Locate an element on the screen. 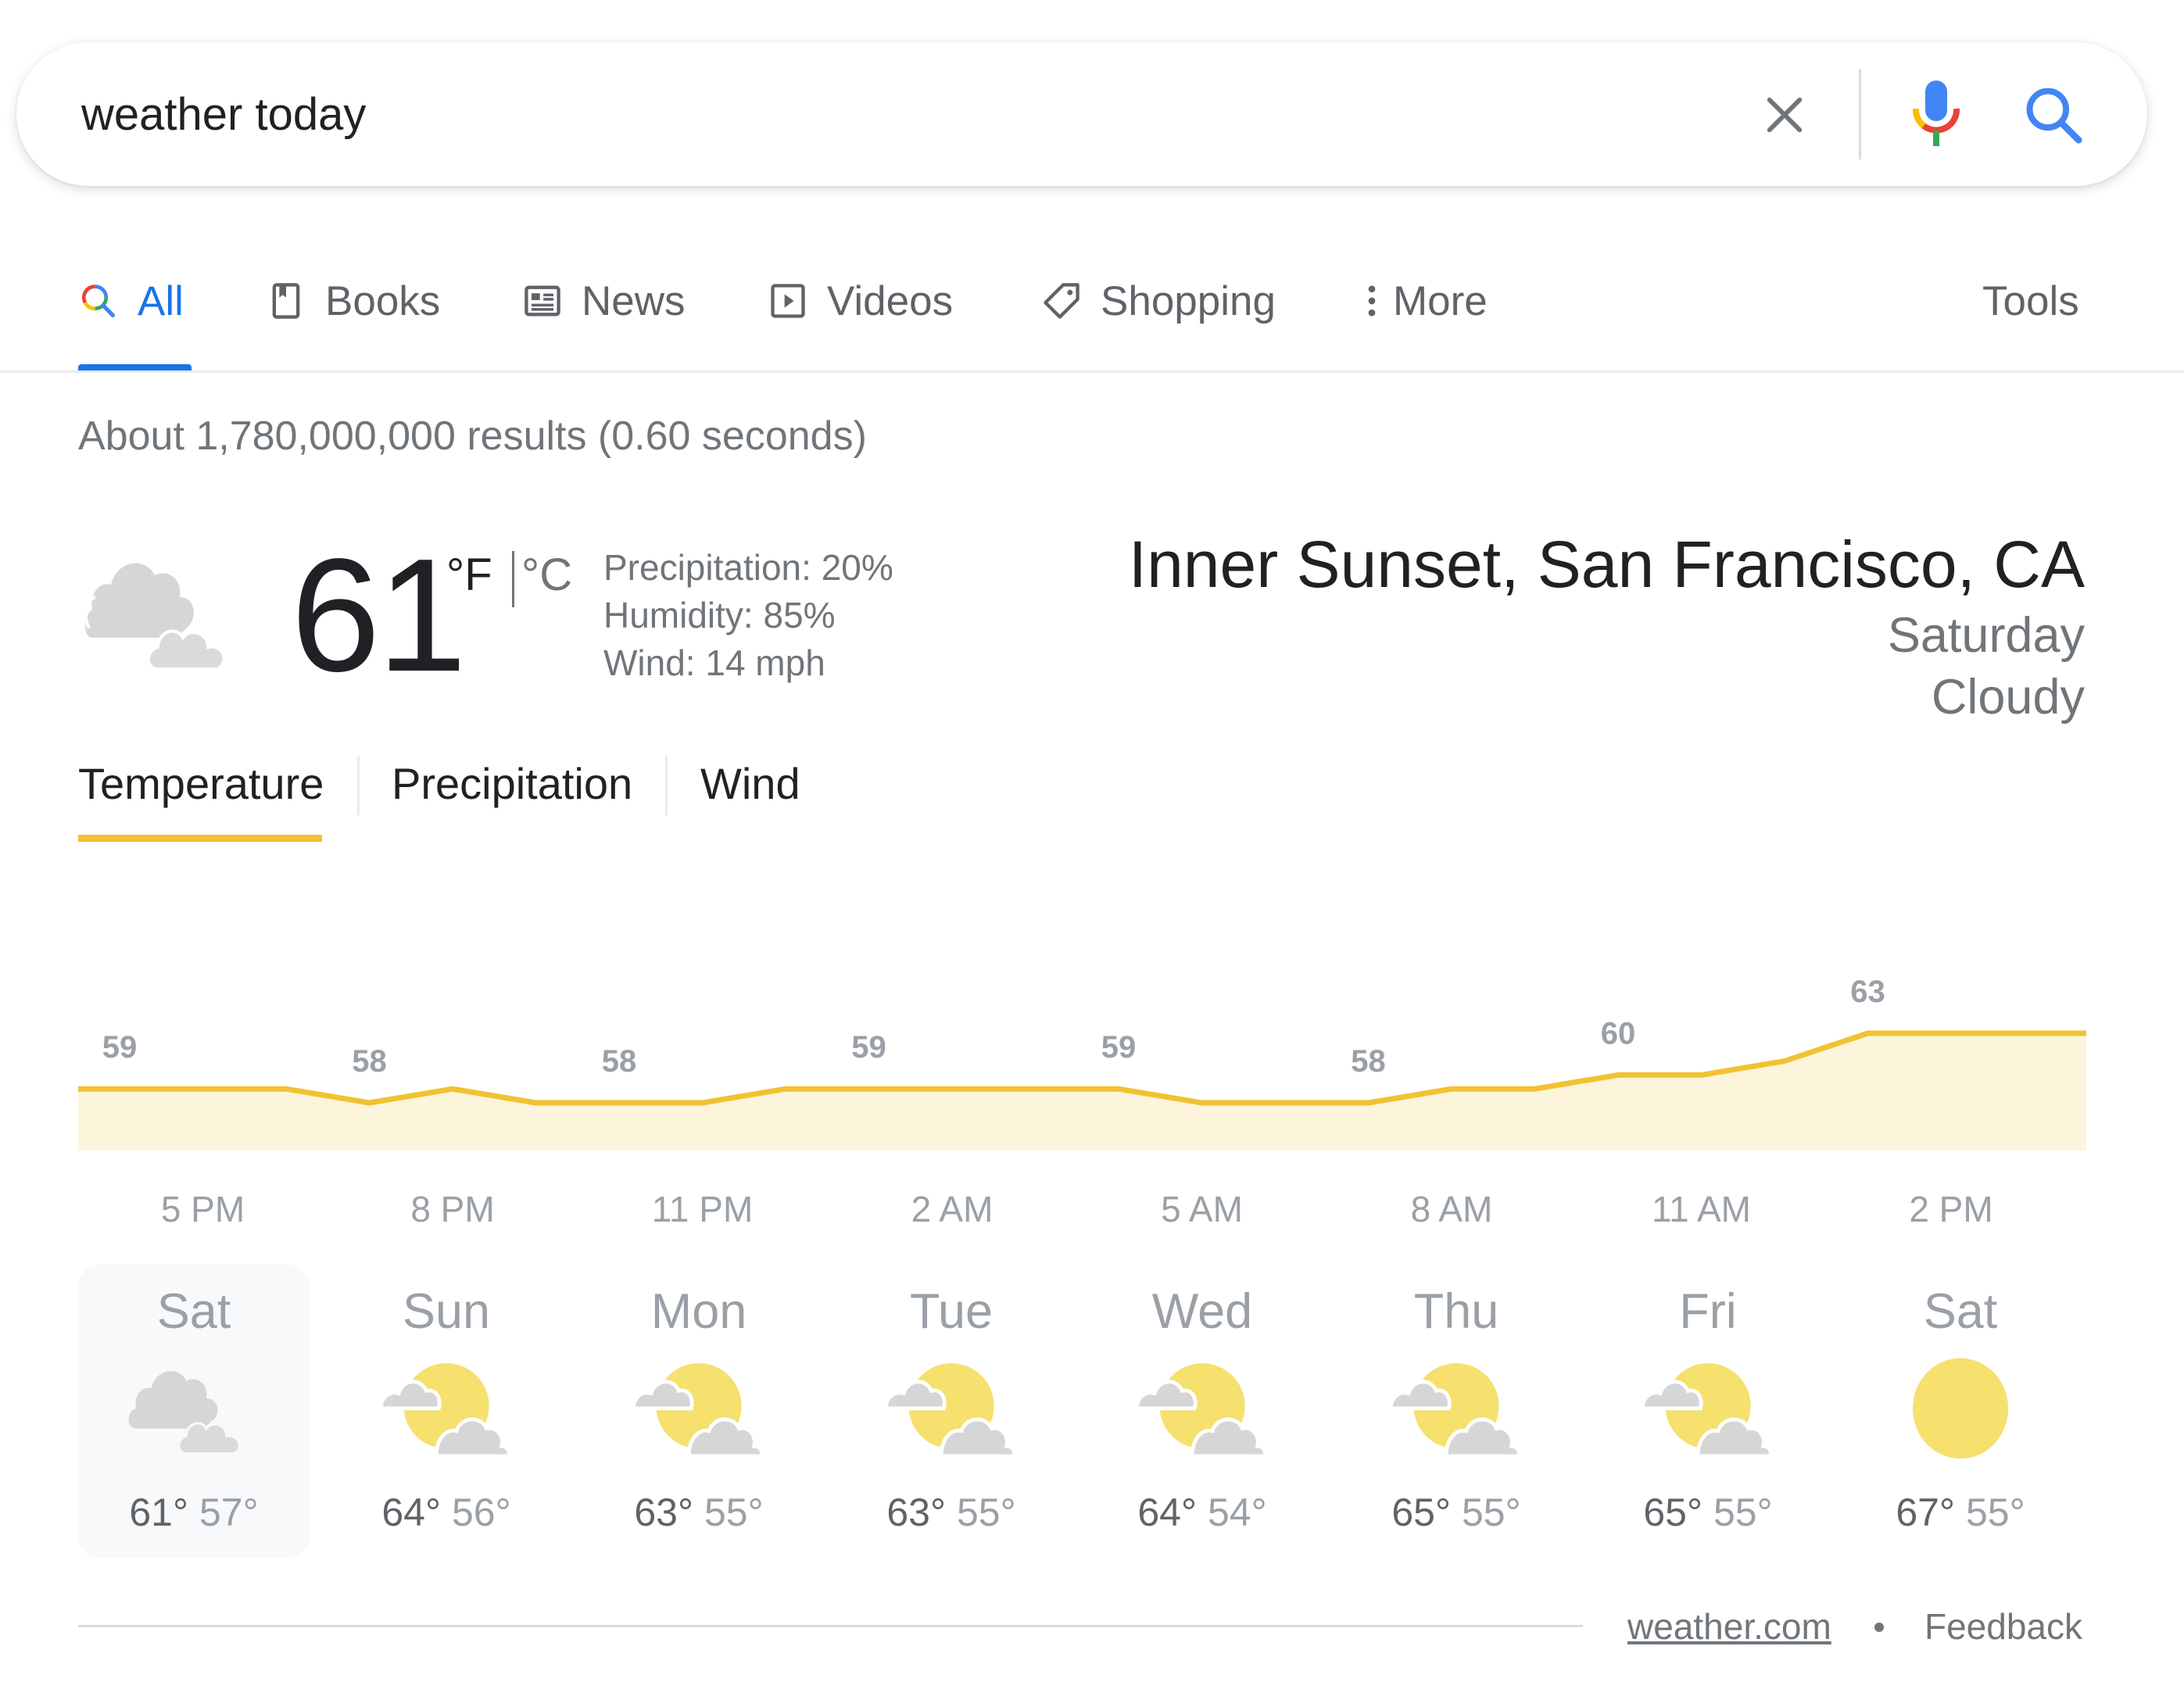 The height and width of the screenshot is (1689, 2184). time-tick-label: 5 AM is located at coordinates (1202, 1209).